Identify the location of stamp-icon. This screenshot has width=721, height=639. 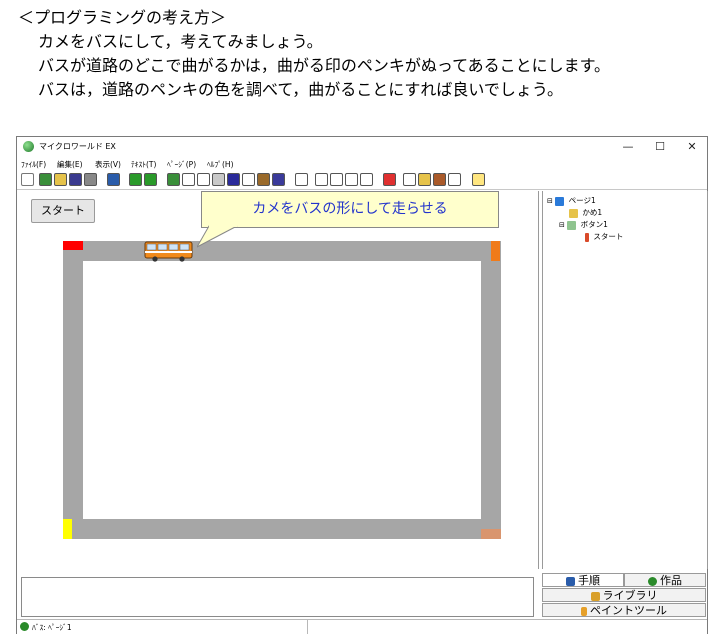
(336, 179).